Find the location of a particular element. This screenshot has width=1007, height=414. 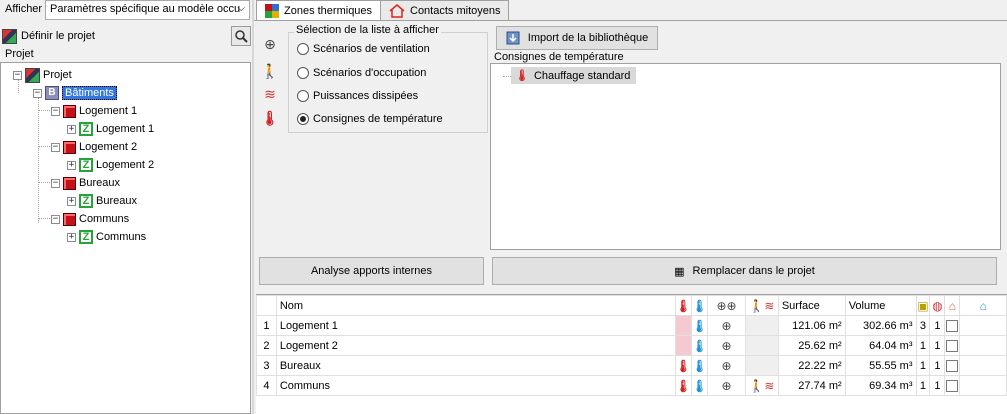

table-row: 4 Communs 🌡 🌡 ⊕ 🚶≋ 27.74 m² 69.34 m³ 1 1 is located at coordinates (631, 385).